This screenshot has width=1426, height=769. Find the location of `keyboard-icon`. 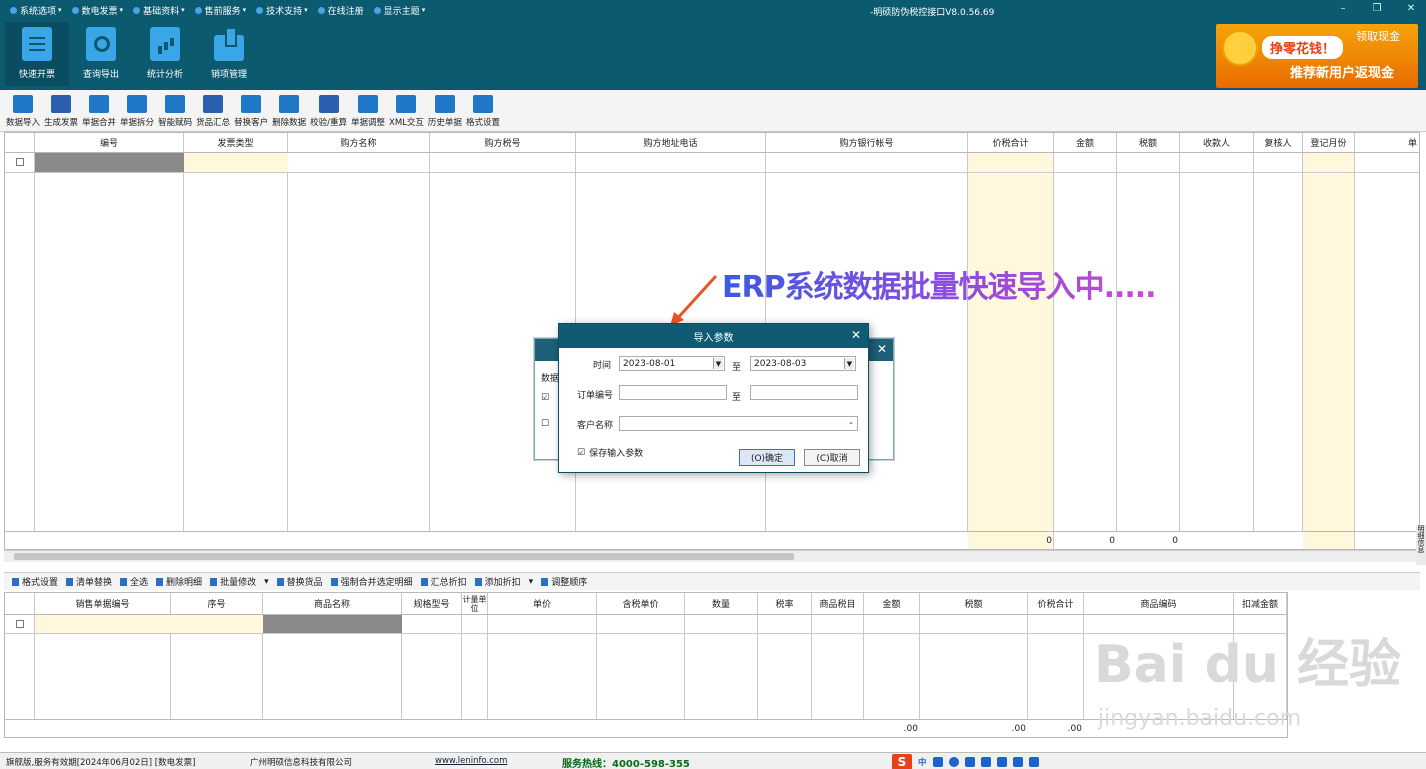

keyboard-icon is located at coordinates (985, 761).